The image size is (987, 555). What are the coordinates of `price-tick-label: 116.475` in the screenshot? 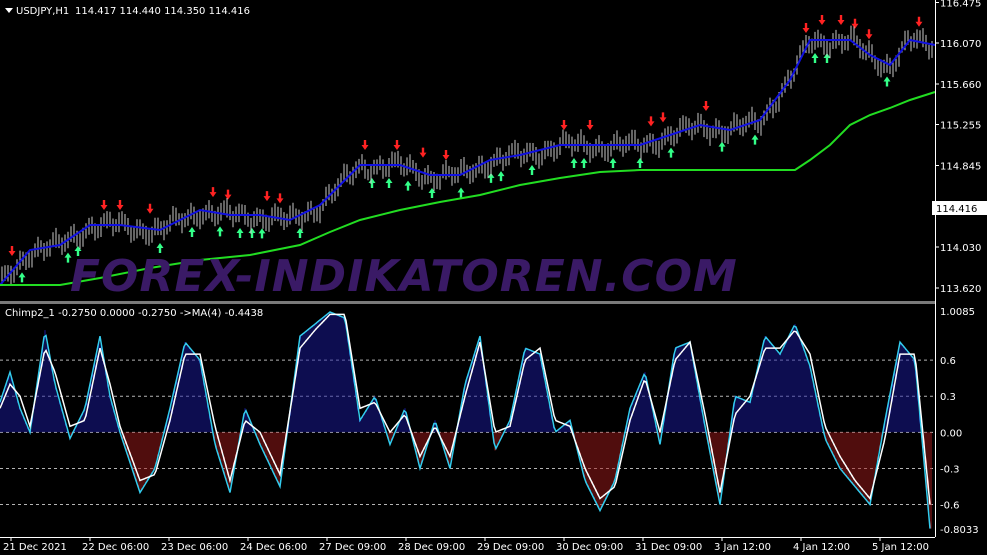 It's located at (960, 5).